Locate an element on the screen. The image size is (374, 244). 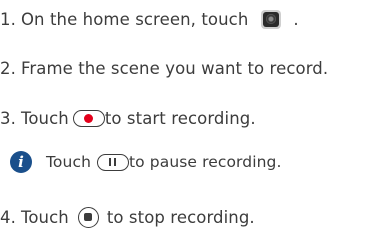
step-1-text: On the home screen, touch is located at coordinates (134, 19).